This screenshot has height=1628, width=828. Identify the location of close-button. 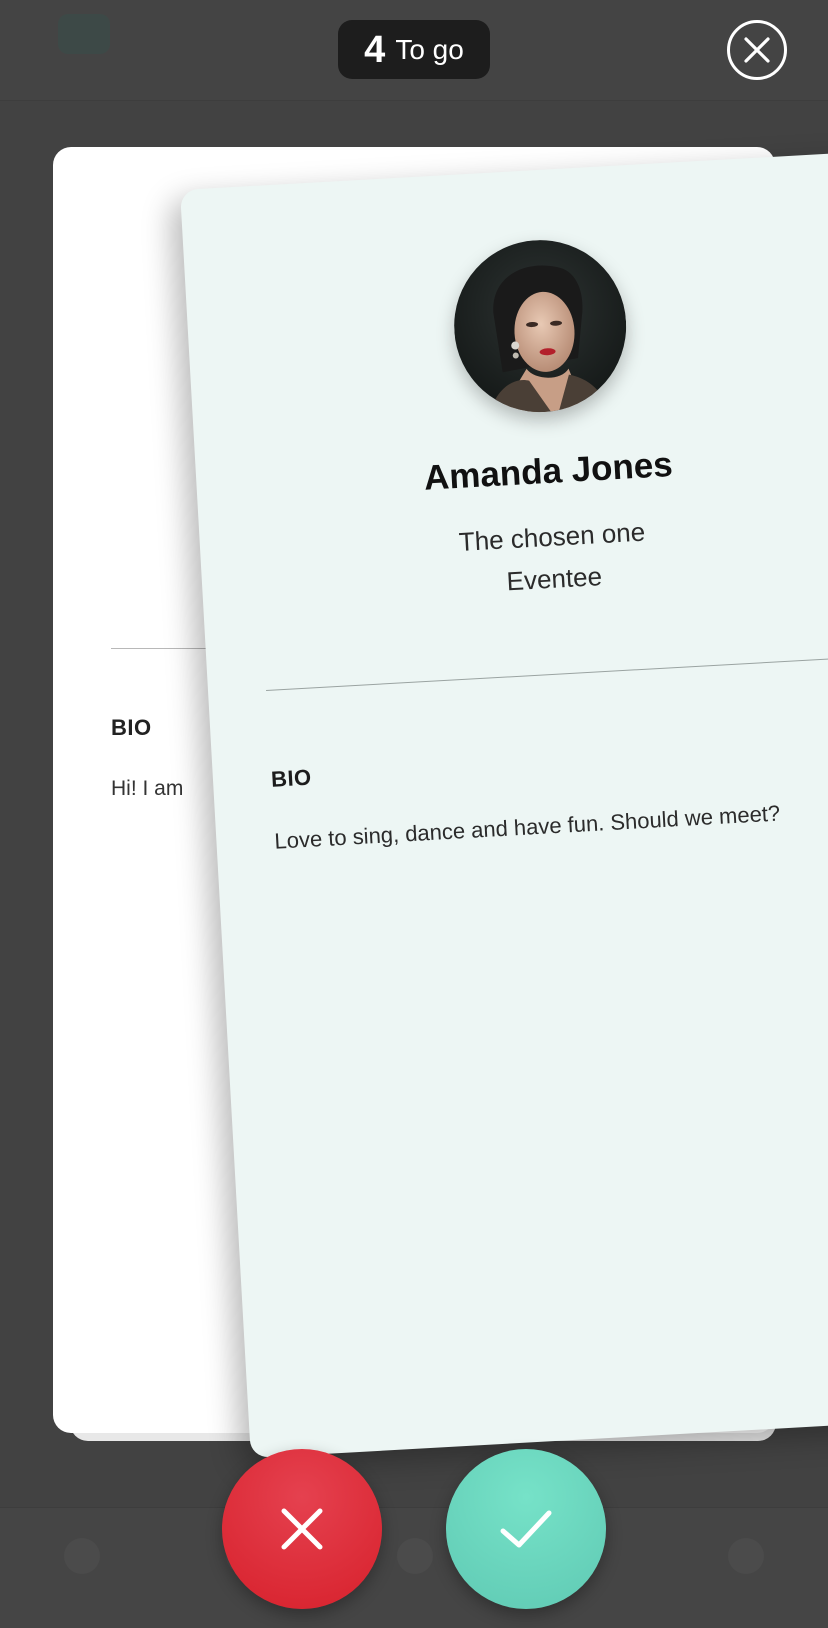
(757, 50).